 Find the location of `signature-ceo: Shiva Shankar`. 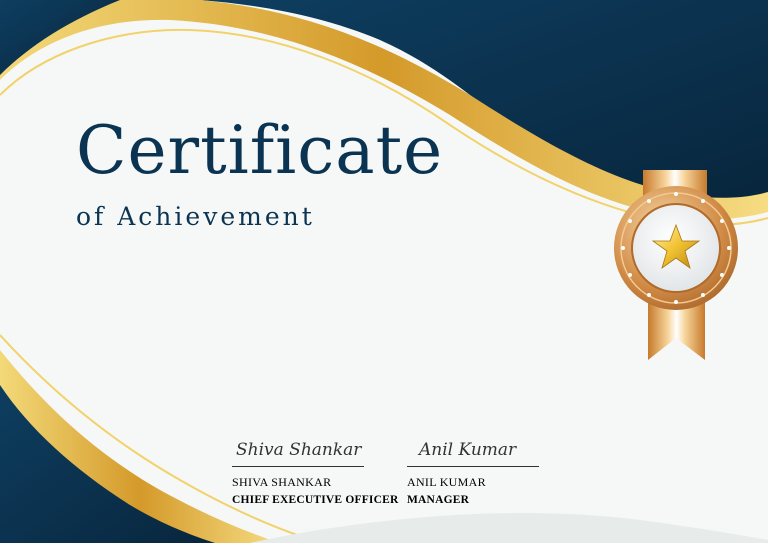

signature-ceo: Shiva Shankar is located at coordinates (299, 450).